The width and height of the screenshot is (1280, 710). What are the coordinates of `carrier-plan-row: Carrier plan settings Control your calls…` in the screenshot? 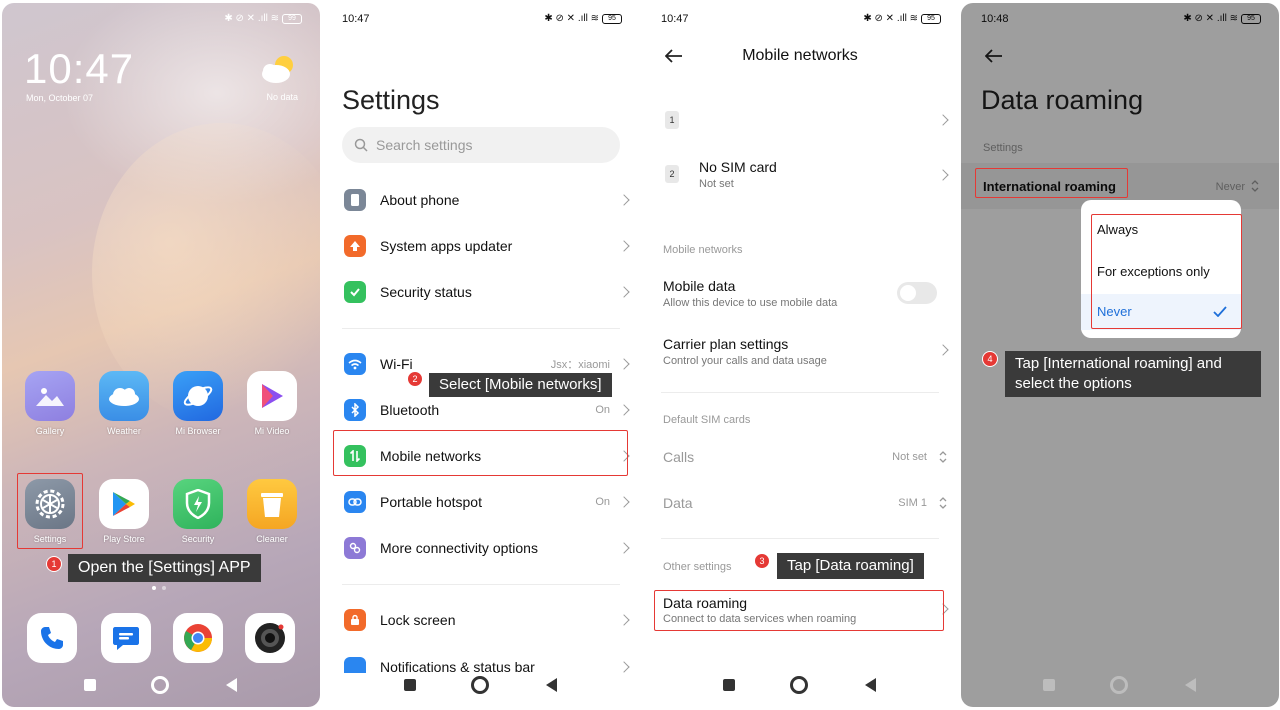 It's located at (800, 353).